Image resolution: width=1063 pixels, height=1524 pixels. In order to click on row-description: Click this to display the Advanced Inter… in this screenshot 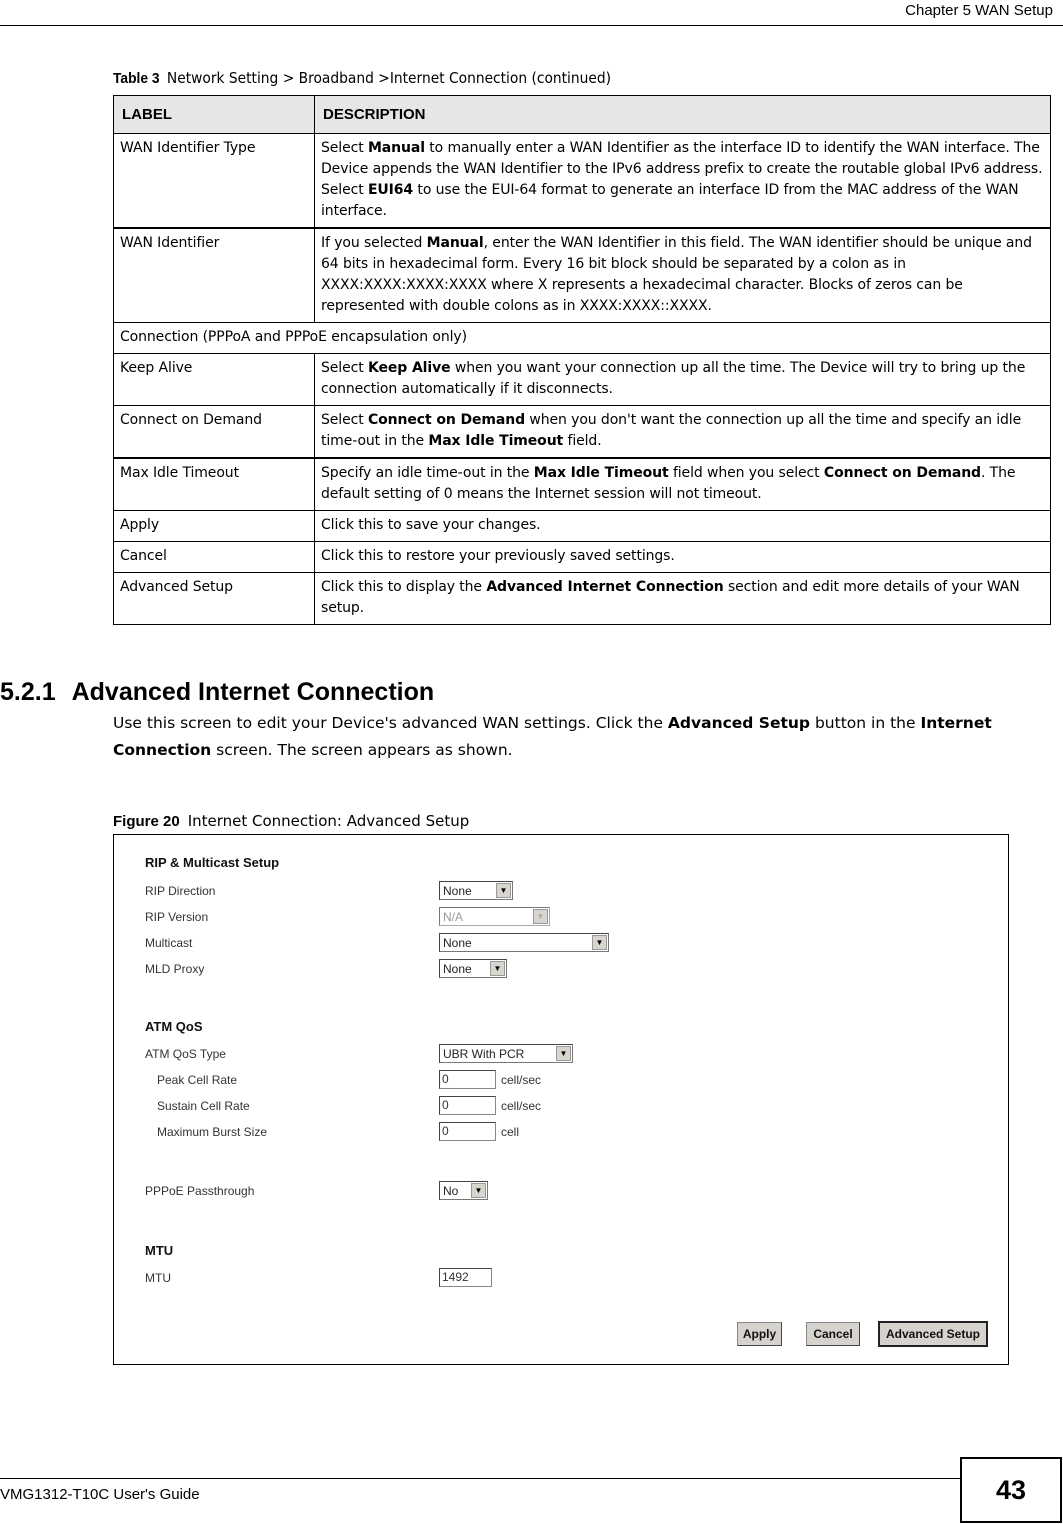, I will do `click(682, 598)`.